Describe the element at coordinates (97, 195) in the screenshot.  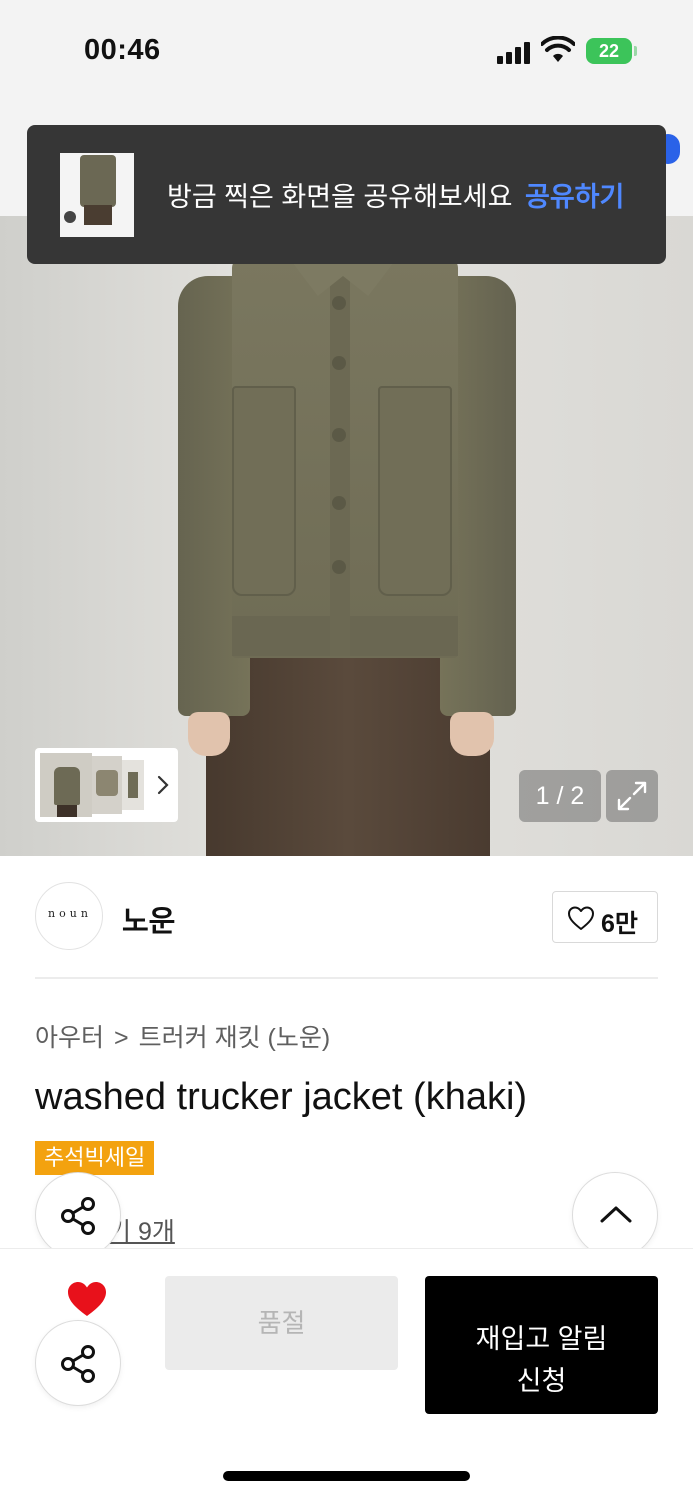
I see `screenshot-thumbnail` at that location.